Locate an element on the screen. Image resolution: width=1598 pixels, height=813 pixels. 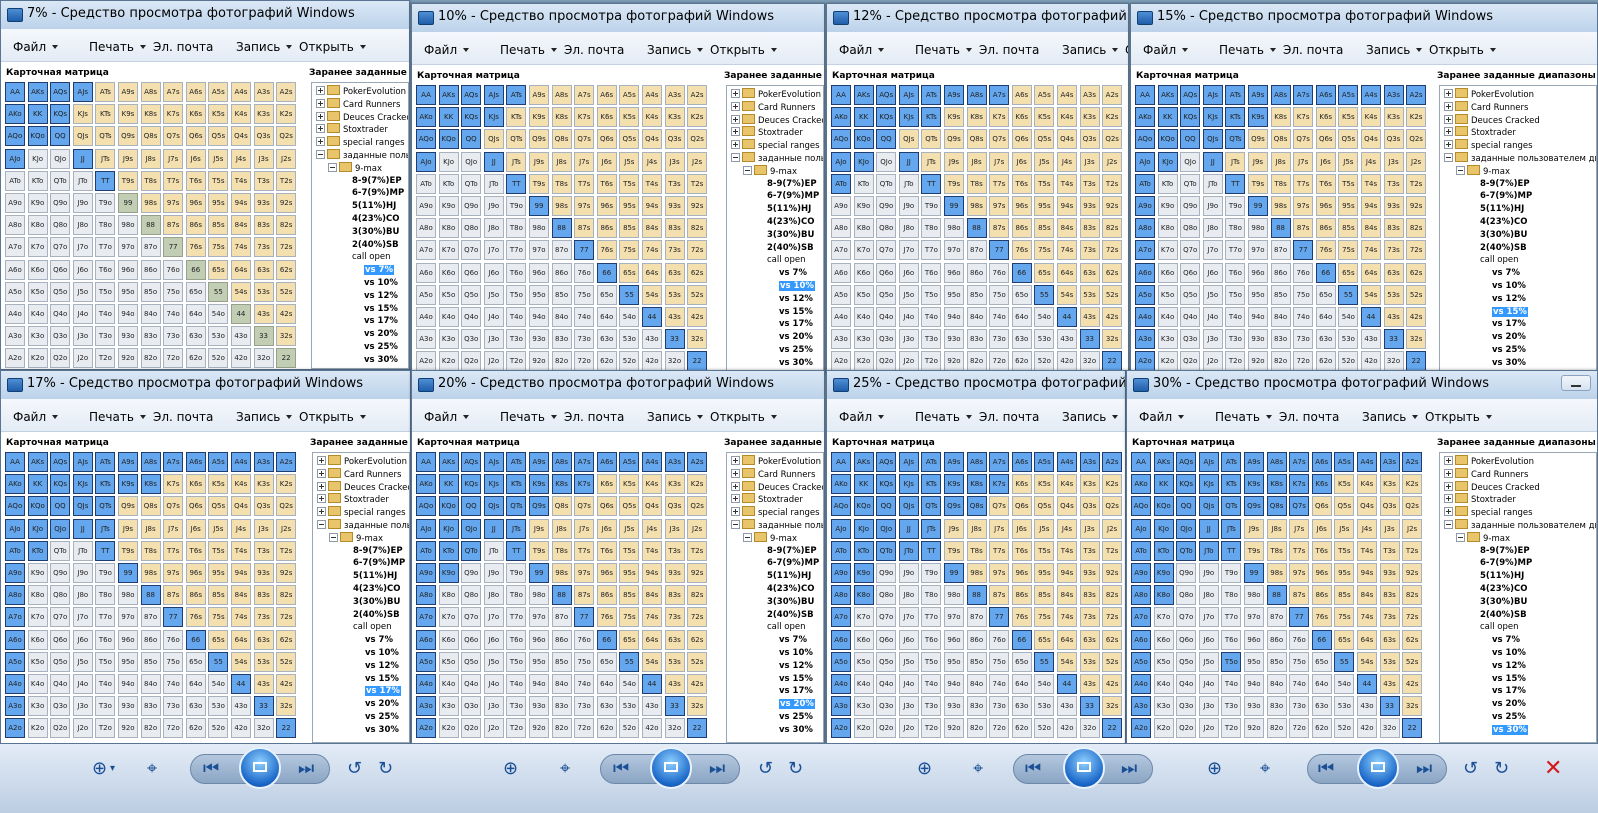
hand-cell: 86o is located at coordinates (1276, 639).